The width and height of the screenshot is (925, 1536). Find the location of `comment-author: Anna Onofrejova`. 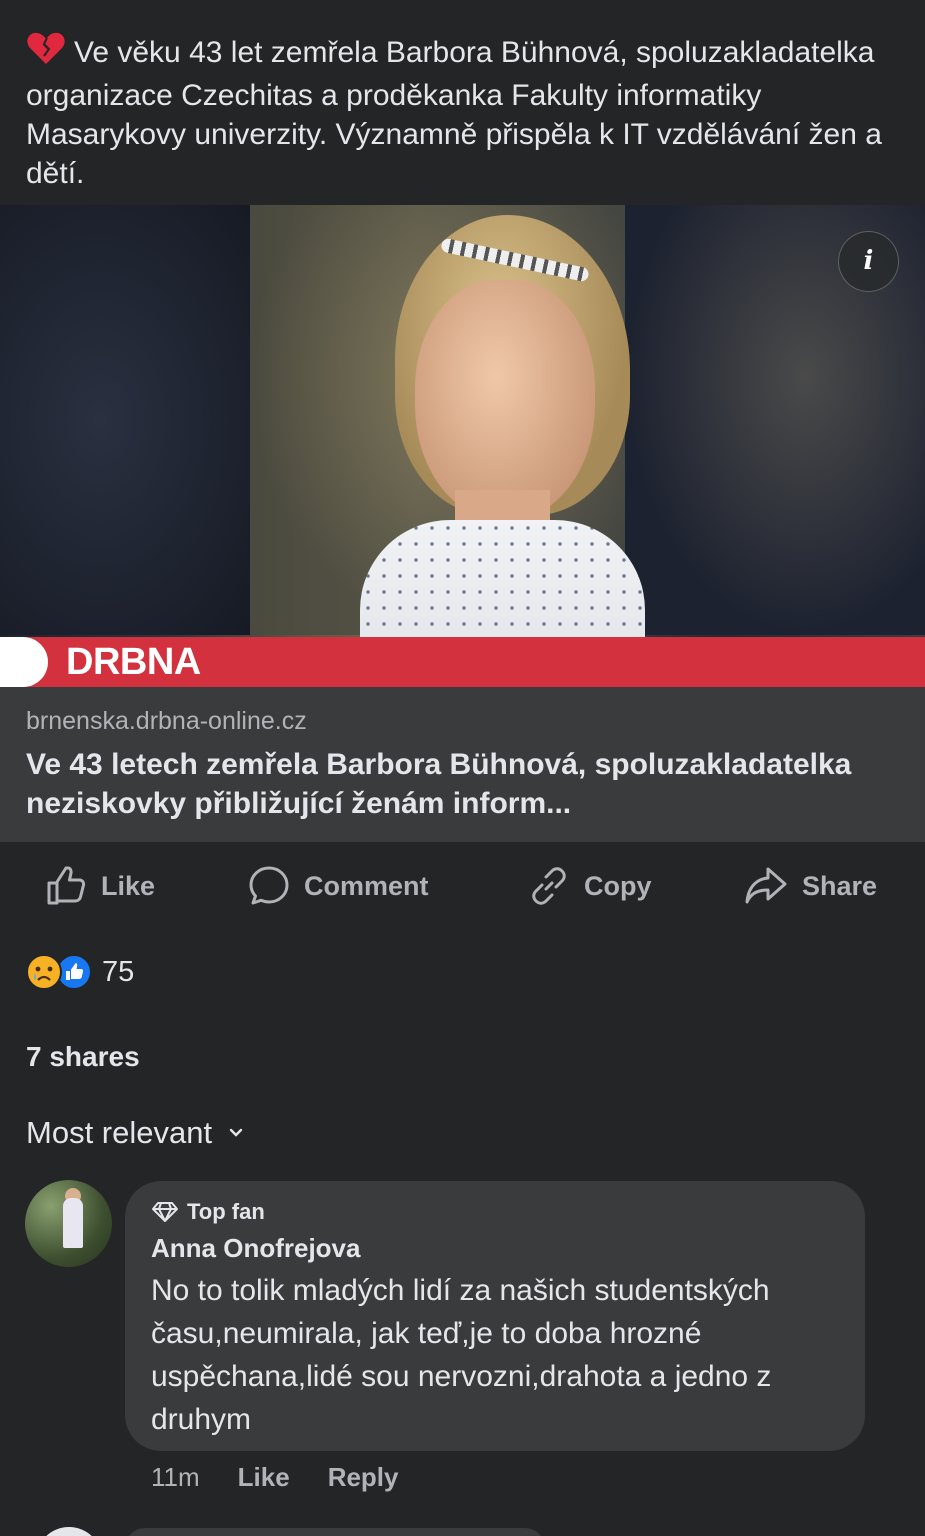

comment-author: Anna Onofrejova is located at coordinates (255, 1248).